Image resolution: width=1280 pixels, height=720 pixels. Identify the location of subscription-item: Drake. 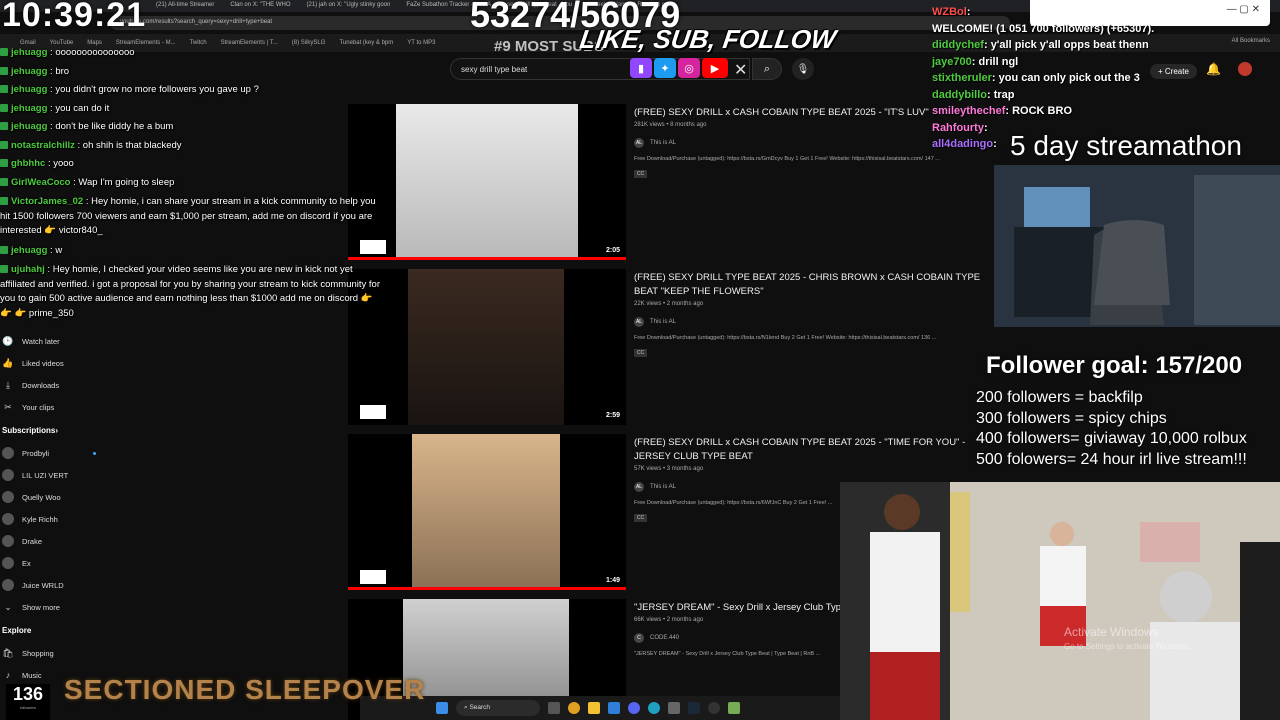
(55, 541).